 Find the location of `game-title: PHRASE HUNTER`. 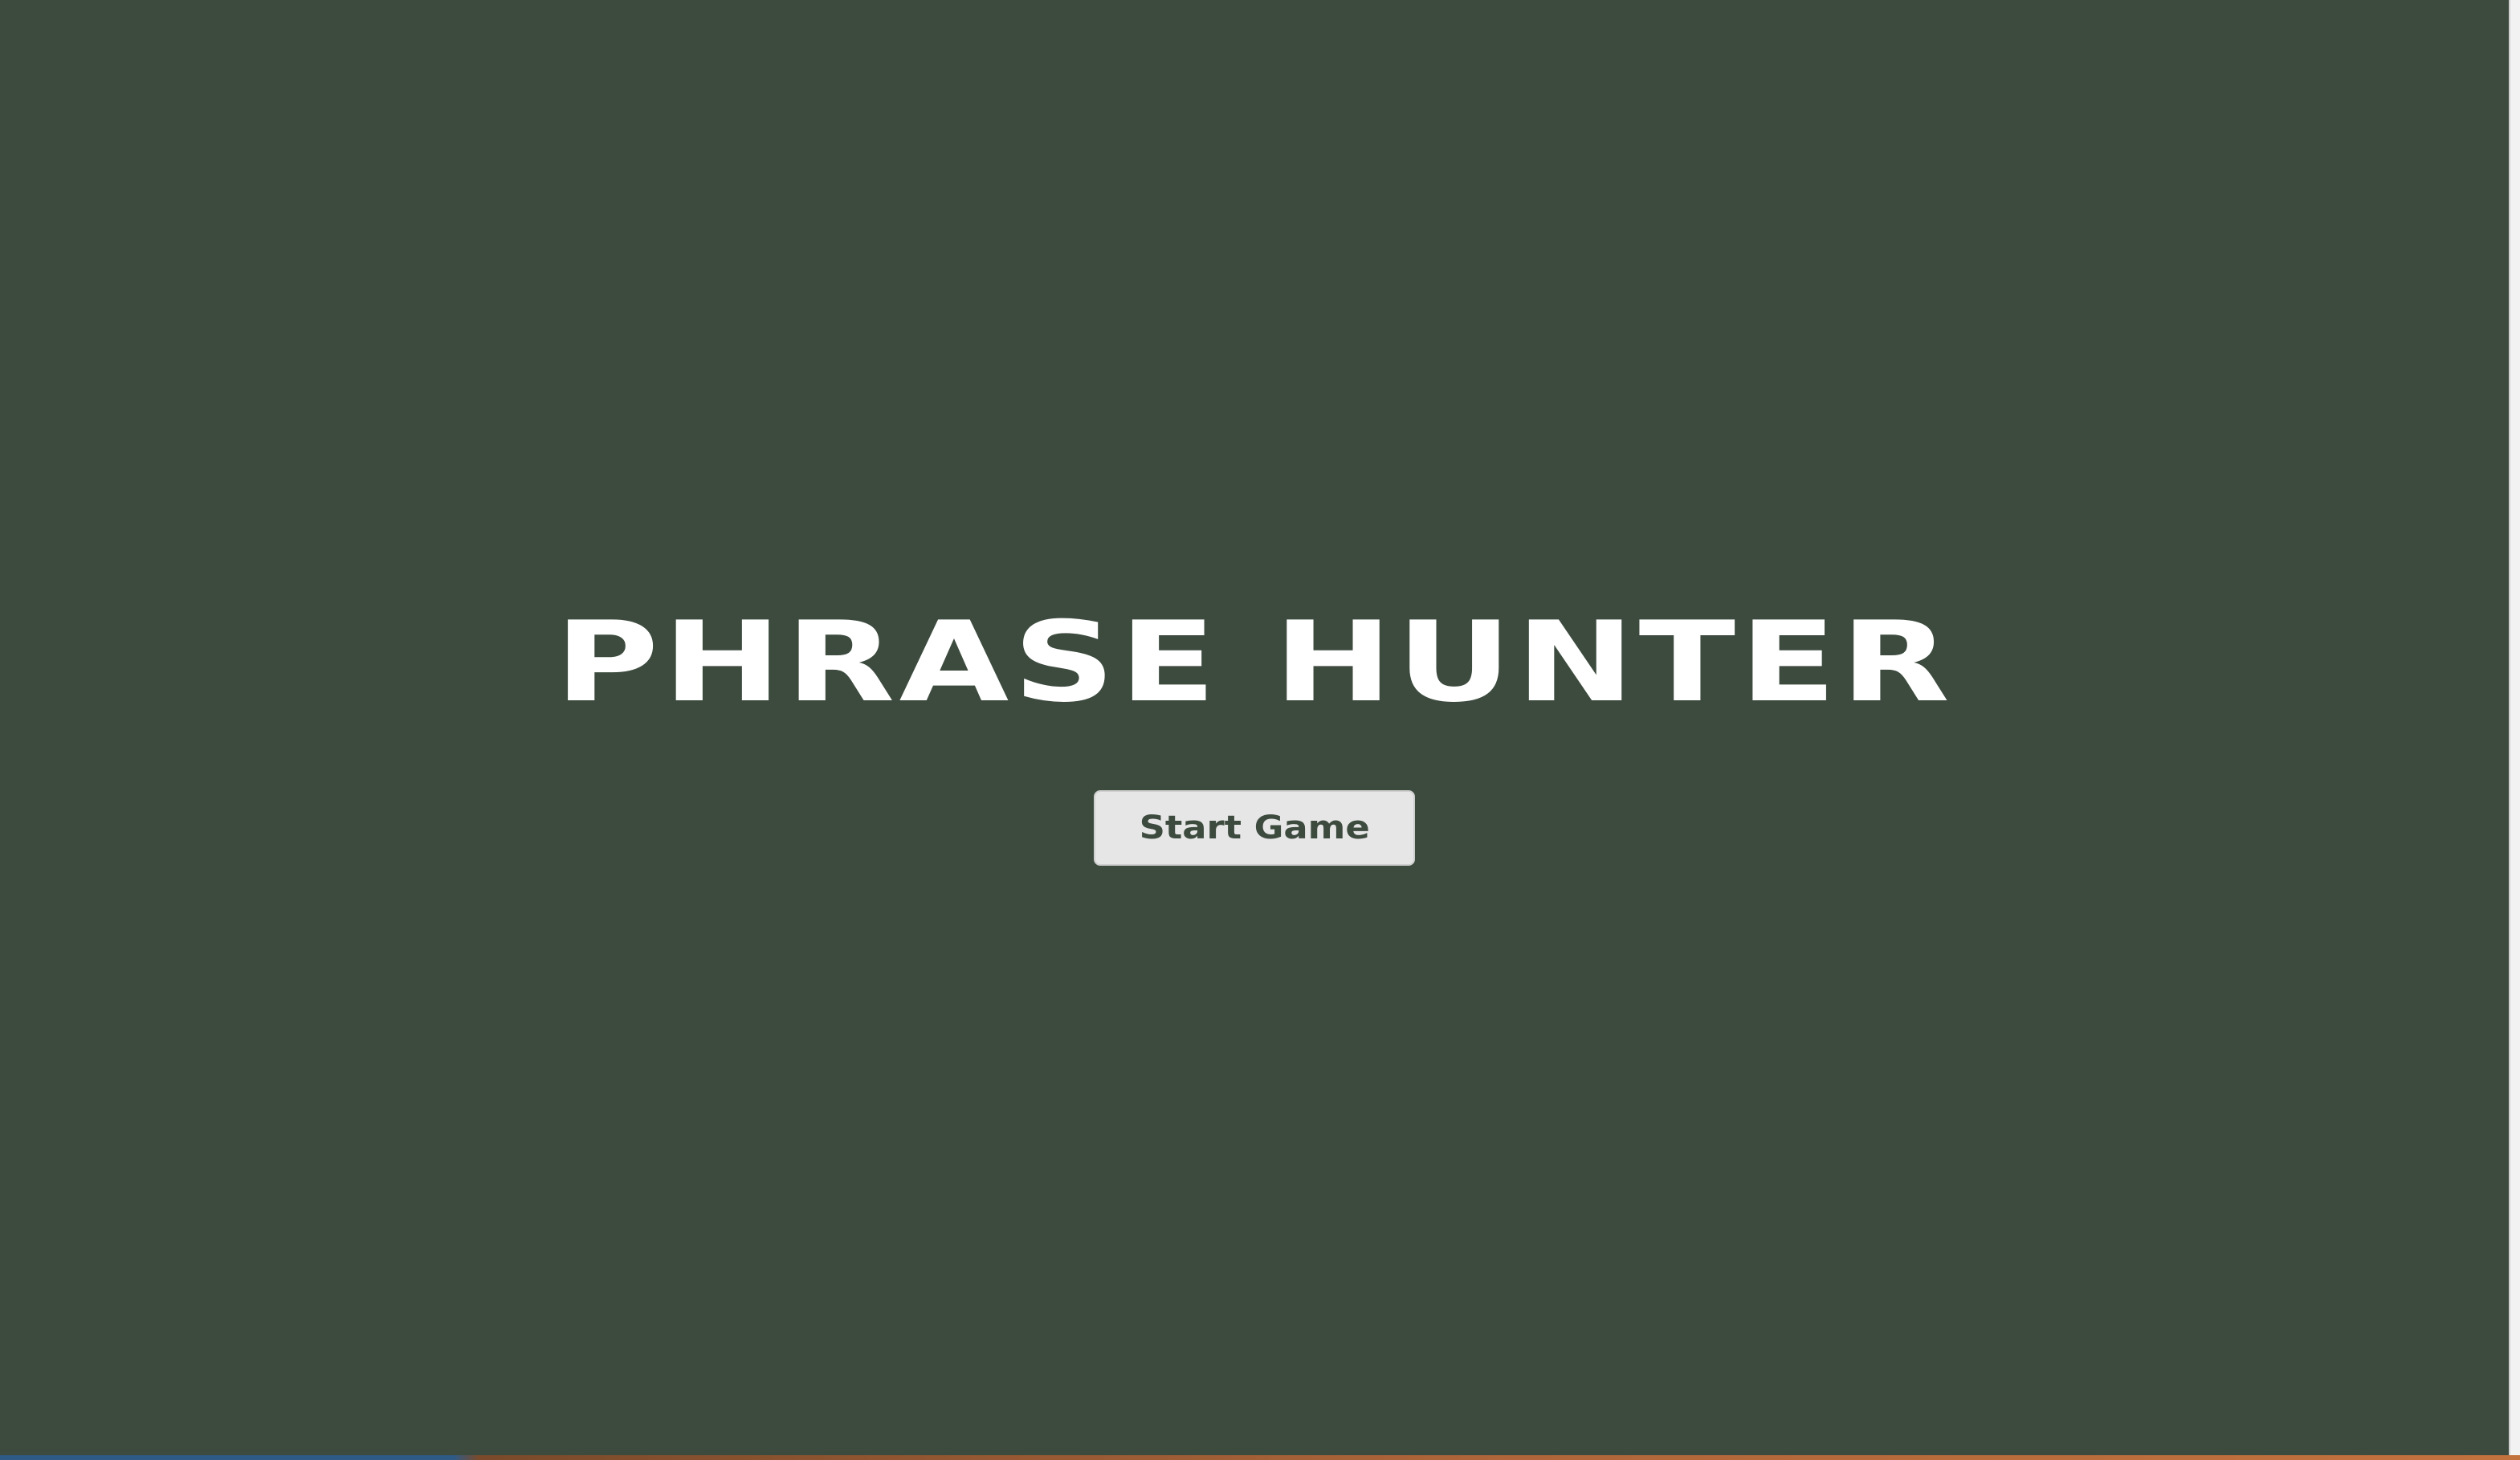

game-title: PHRASE HUNTER is located at coordinates (1254, 662).